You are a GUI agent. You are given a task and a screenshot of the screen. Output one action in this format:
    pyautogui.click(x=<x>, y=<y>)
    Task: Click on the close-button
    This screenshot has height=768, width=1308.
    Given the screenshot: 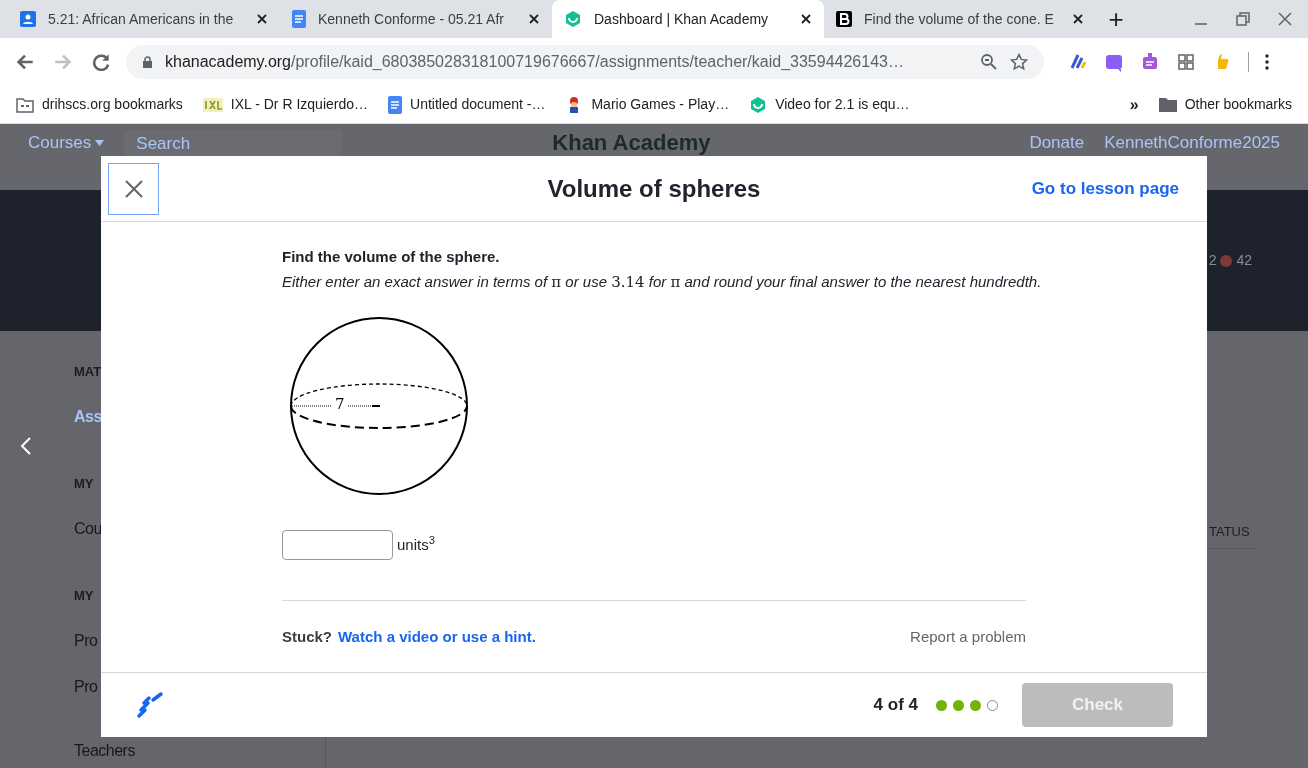 What is the action you would take?
    pyautogui.click(x=133, y=188)
    